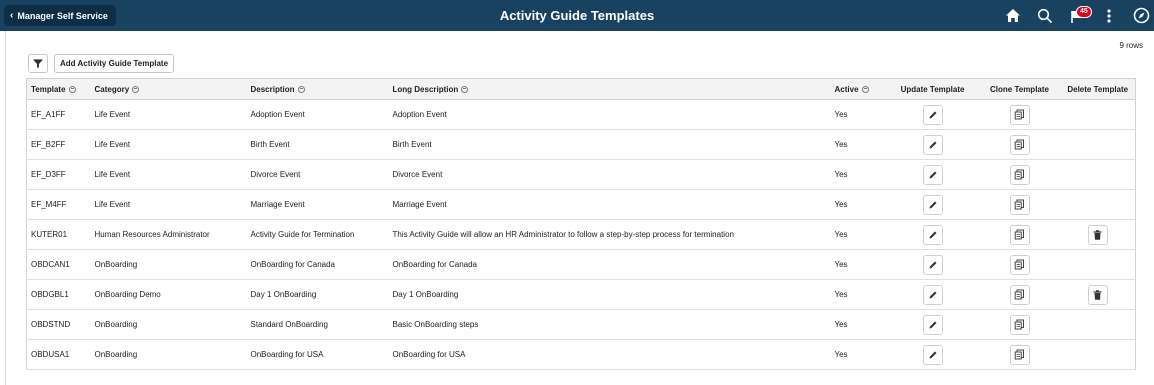 The width and height of the screenshot is (1154, 385). I want to click on left-border, so click(5, 208).